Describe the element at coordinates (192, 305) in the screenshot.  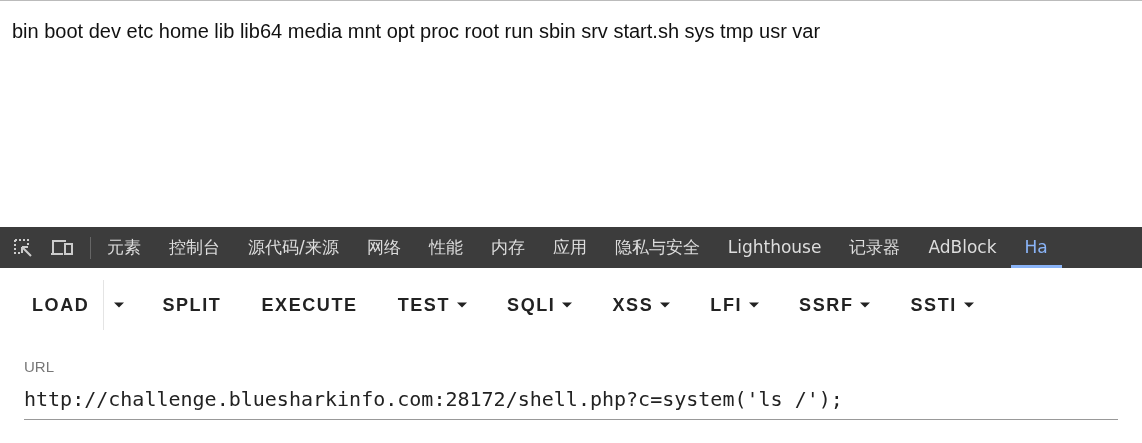
I see `toolbar-button: SPLIT` at that location.